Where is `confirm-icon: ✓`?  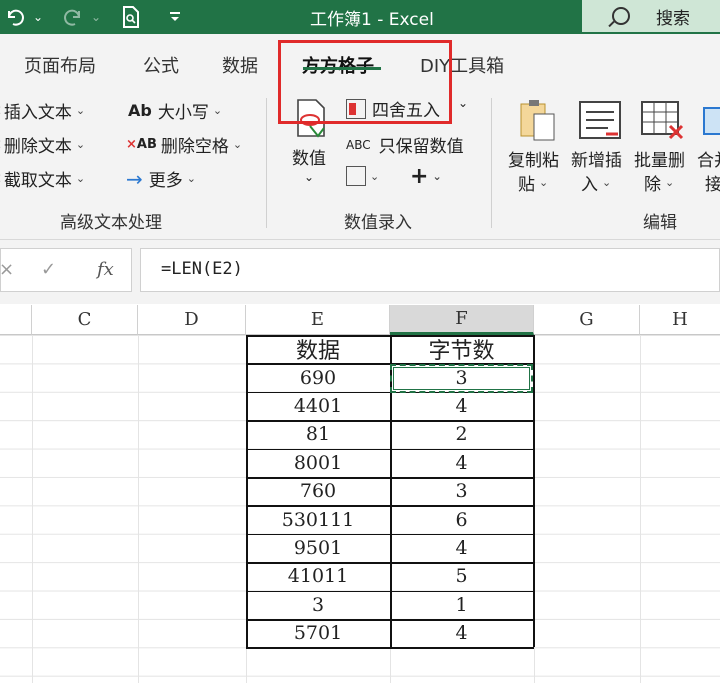 confirm-icon: ✓ is located at coordinates (48, 269).